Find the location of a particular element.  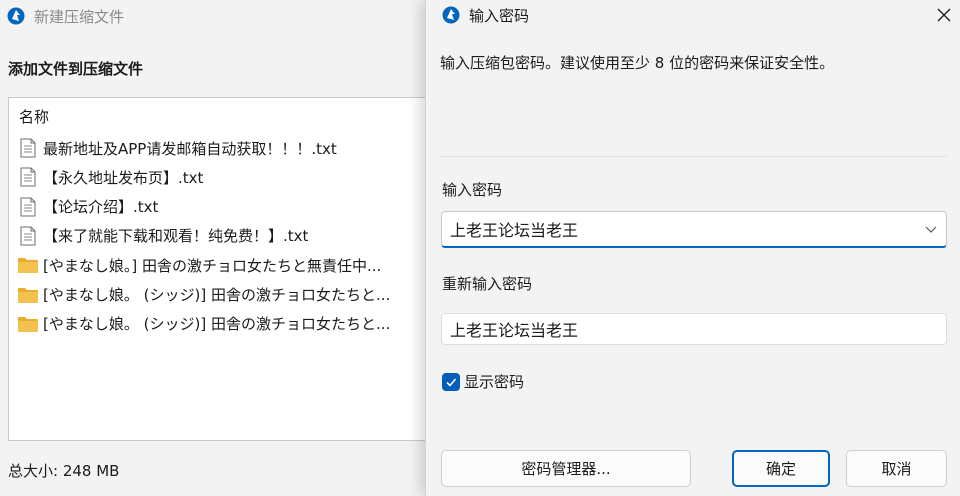

file-name: 【论坛介绍】.txt is located at coordinates (101, 207).